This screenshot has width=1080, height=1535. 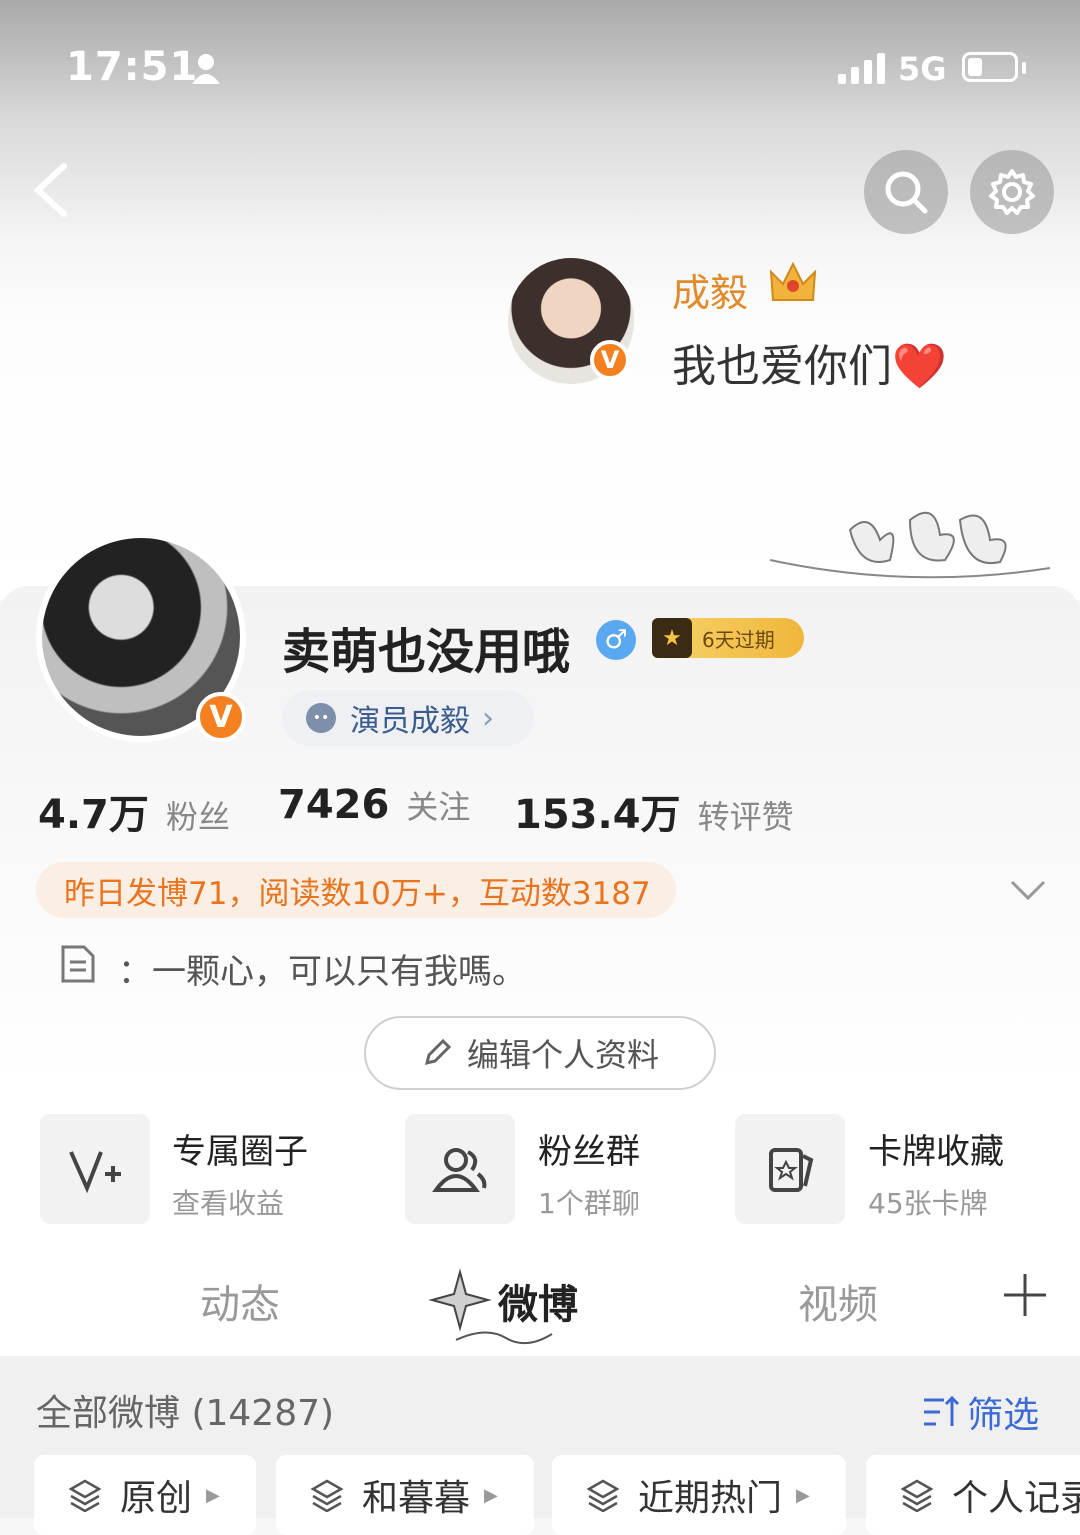 I want to click on stat-followers: 4.7万 粉丝, so click(x=134, y=811).